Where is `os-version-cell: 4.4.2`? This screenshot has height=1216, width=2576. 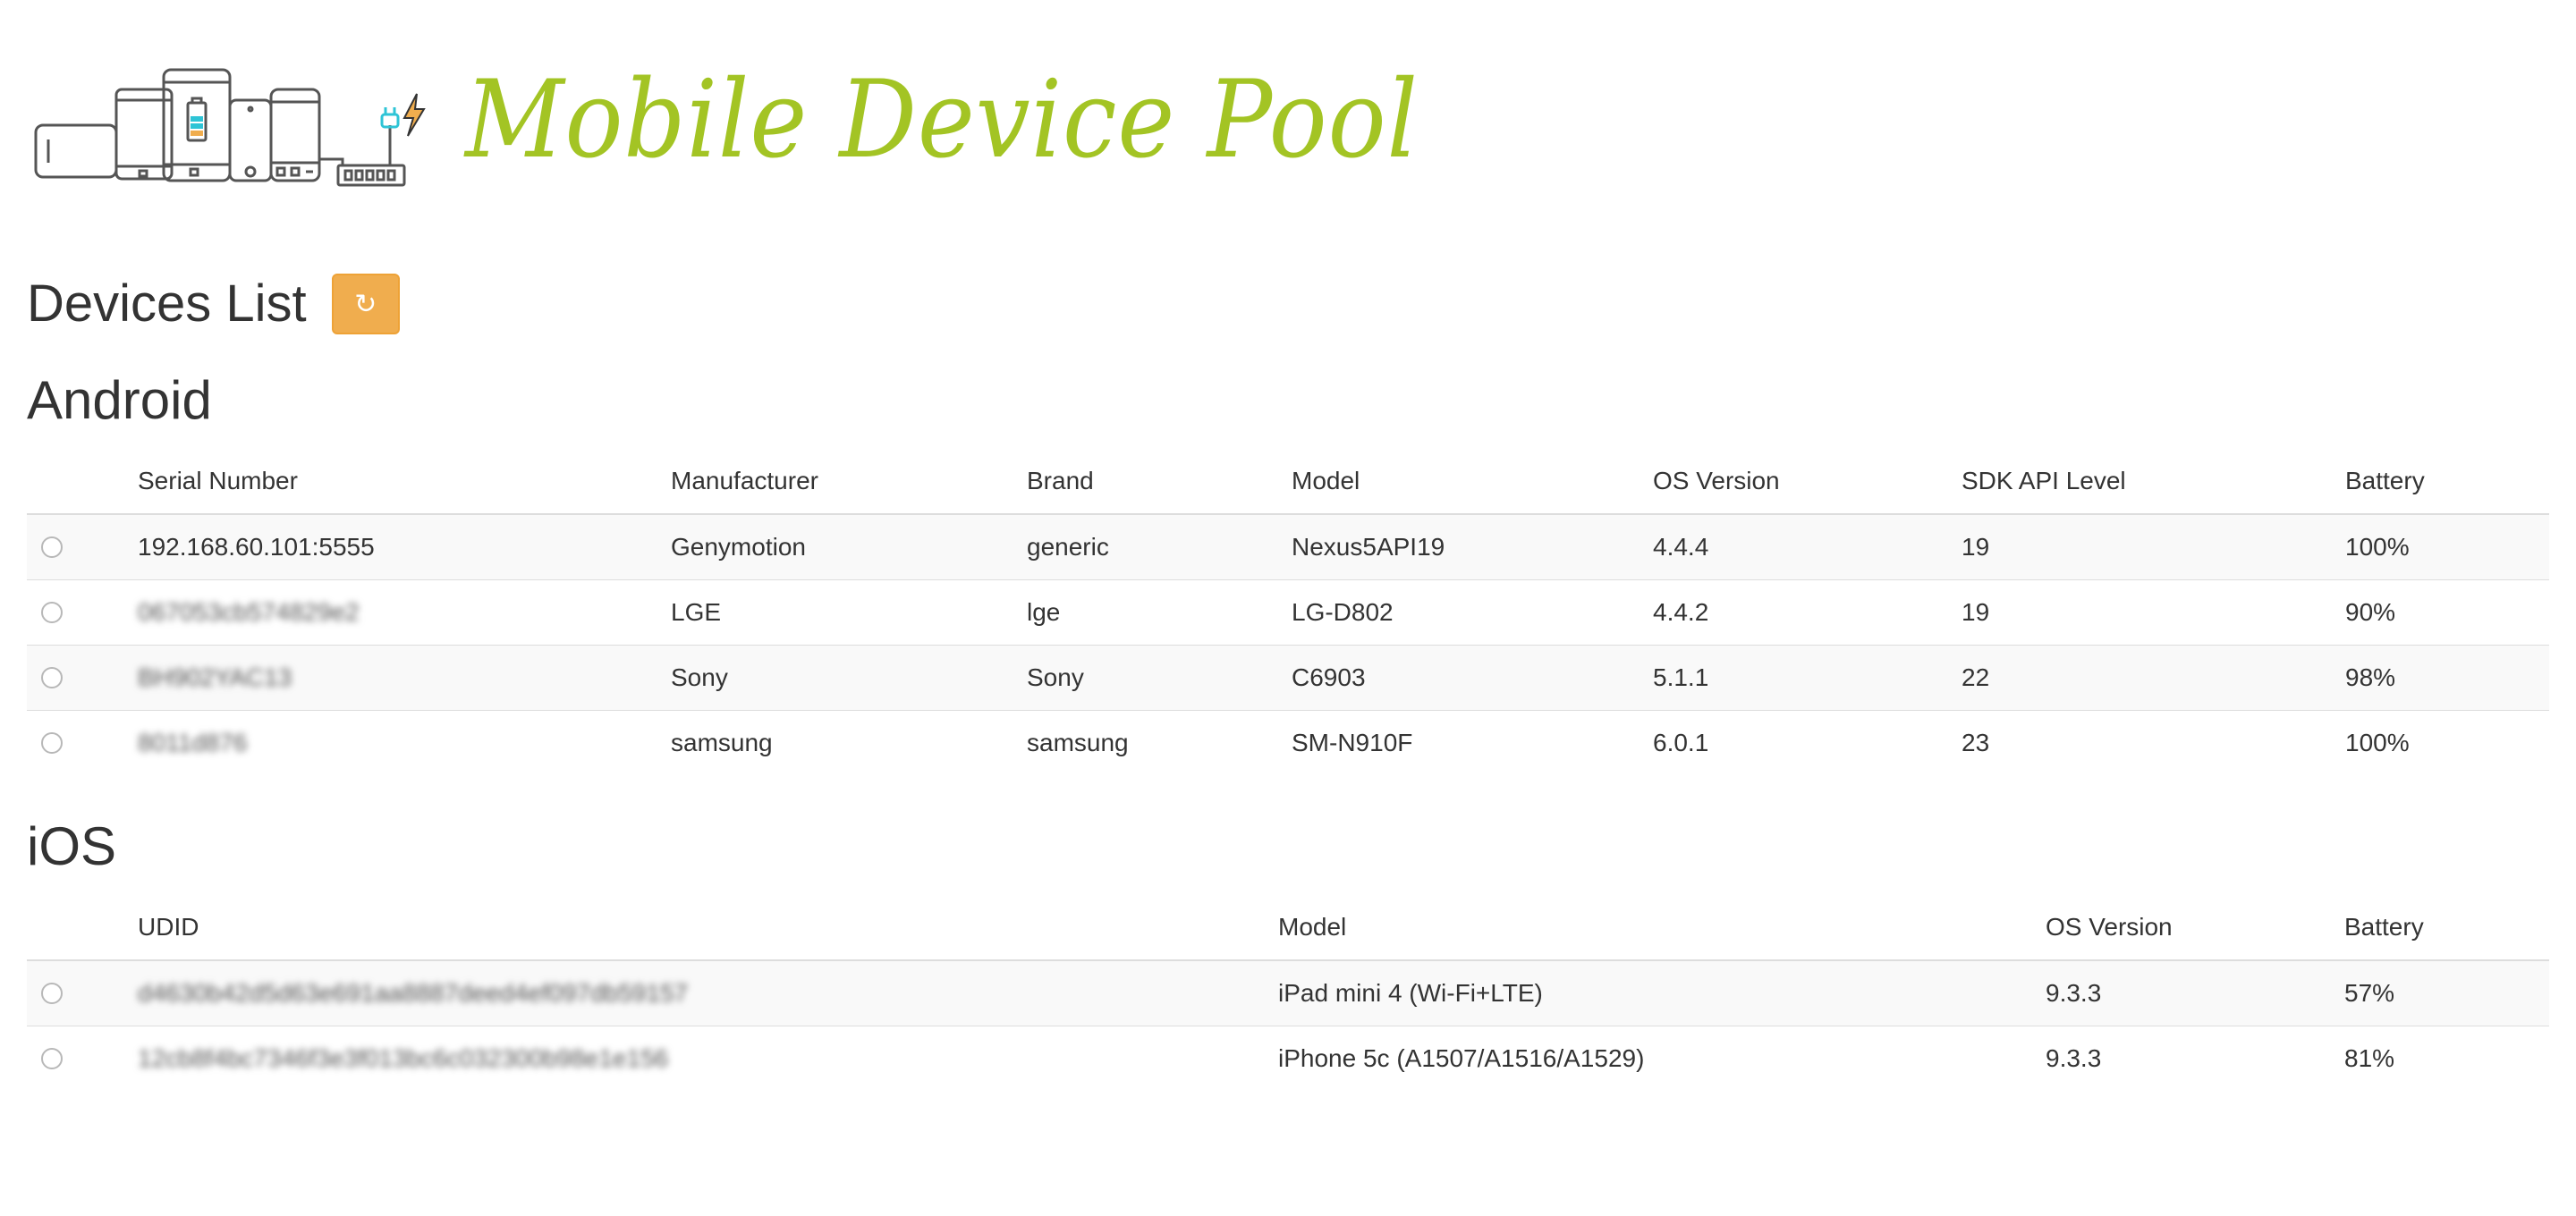
os-version-cell: 4.4.2 is located at coordinates (1802, 612).